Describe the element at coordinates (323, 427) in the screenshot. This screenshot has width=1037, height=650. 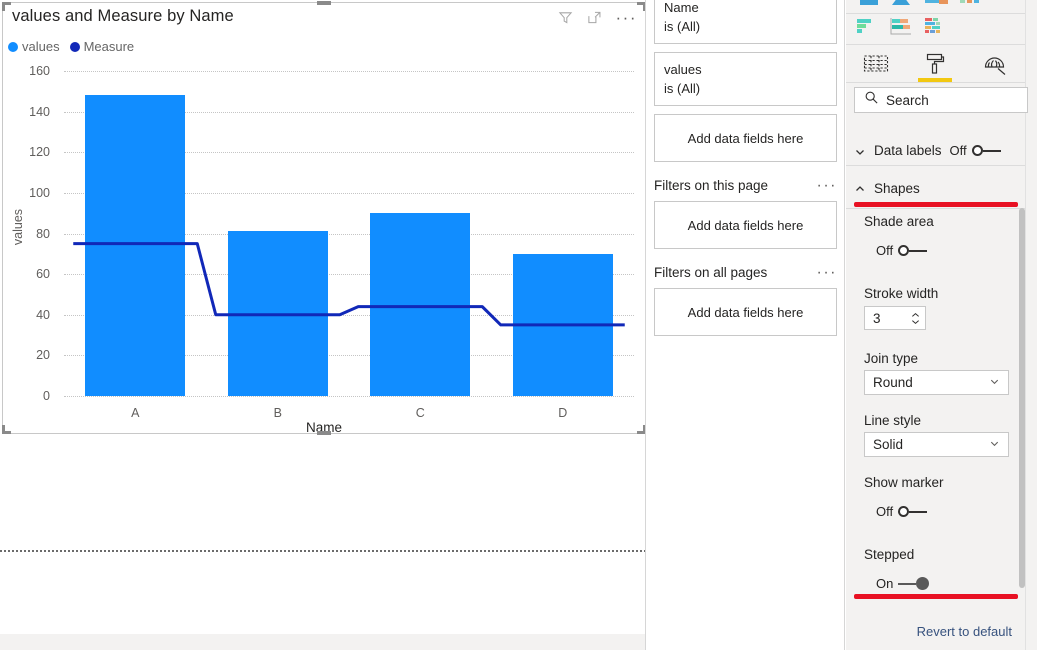
I see `x-axis-title: Name` at that location.